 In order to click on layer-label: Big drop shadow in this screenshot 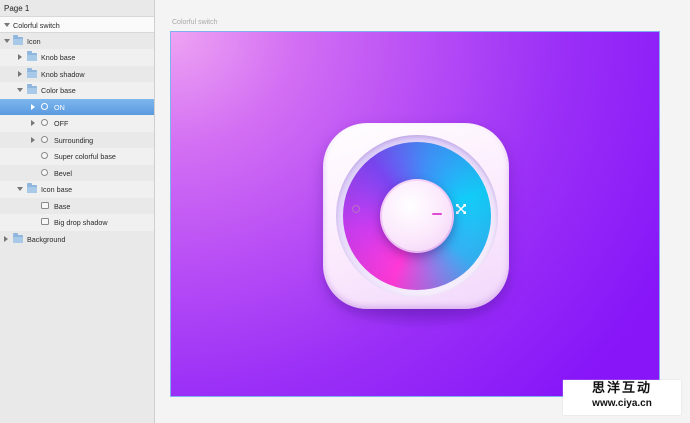, I will do `click(81, 222)`.